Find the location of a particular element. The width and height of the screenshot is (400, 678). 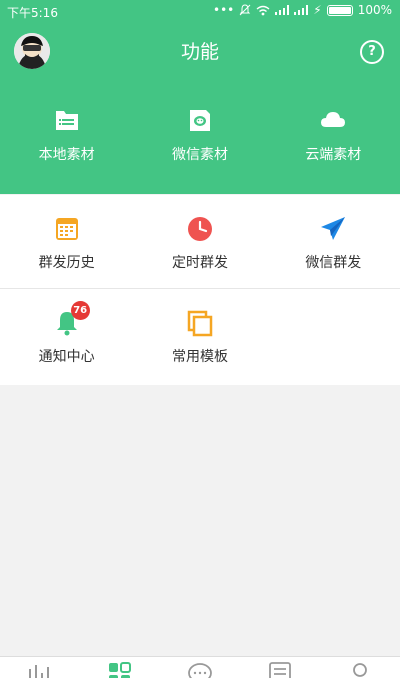

common-templates-label: 常用模板 is located at coordinates (199, 357).